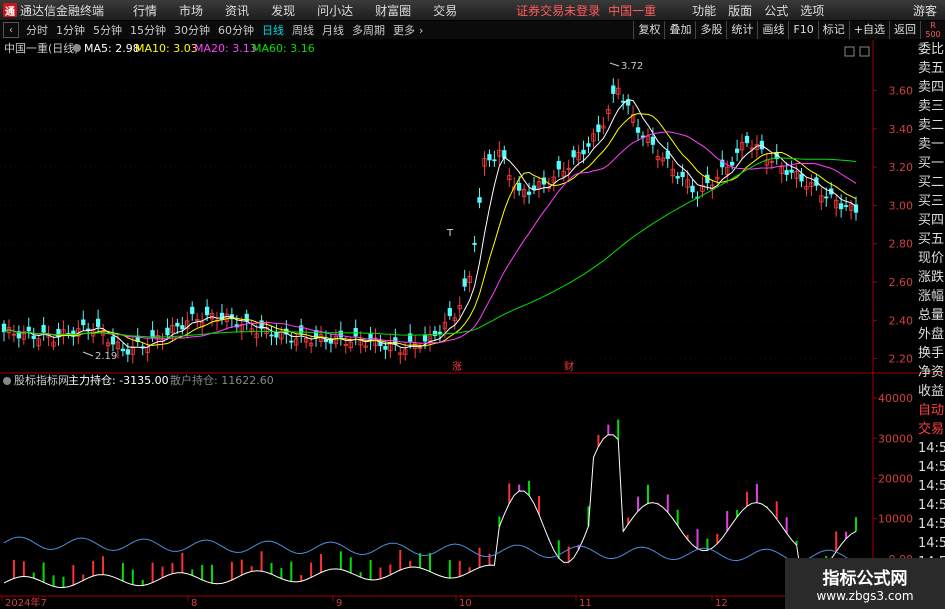 The image size is (945, 609). What do you see at coordinates (931, 201) in the screenshot?
I see `quote-panel-item: 买三` at bounding box center [931, 201].